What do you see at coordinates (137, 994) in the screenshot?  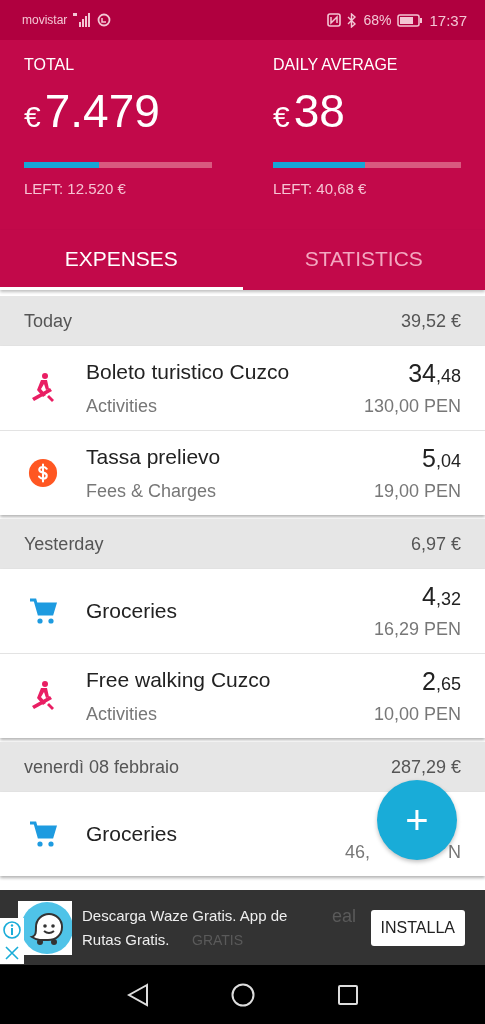 I see `back-icon` at bounding box center [137, 994].